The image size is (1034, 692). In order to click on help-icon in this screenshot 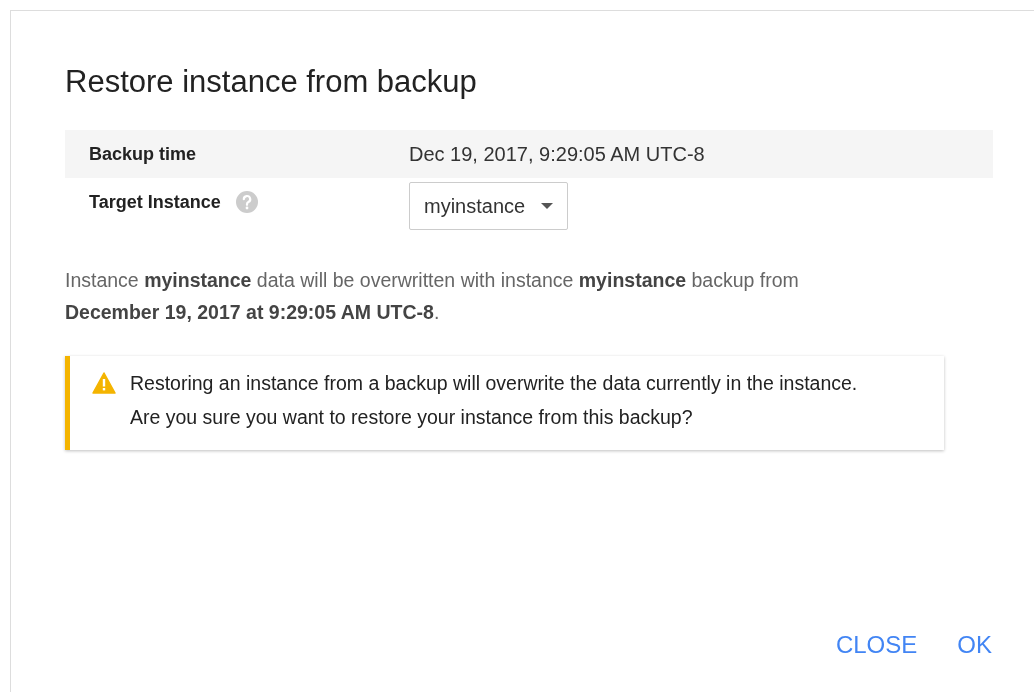, I will do `click(246, 202)`.